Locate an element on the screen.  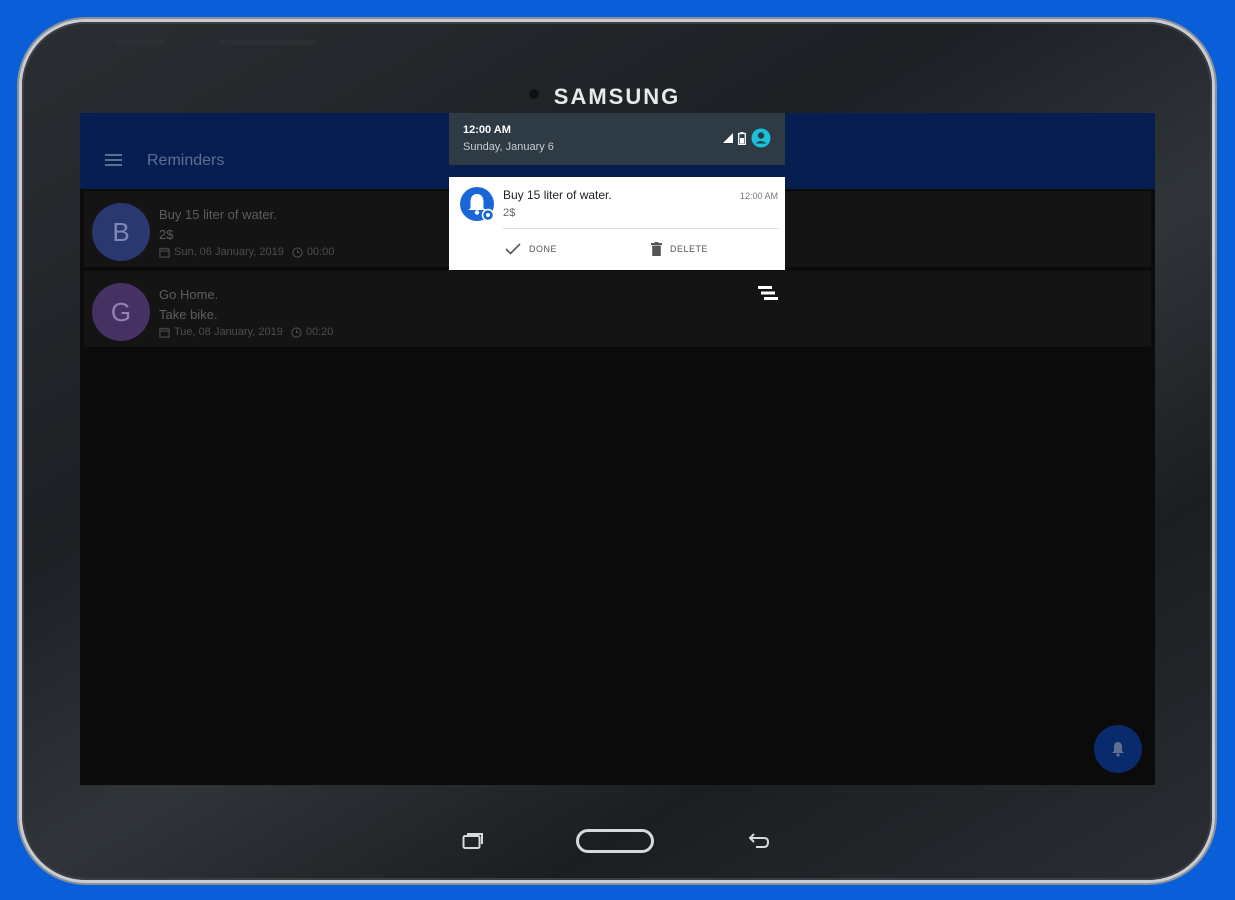
power-button is located at coordinates (268, 42).